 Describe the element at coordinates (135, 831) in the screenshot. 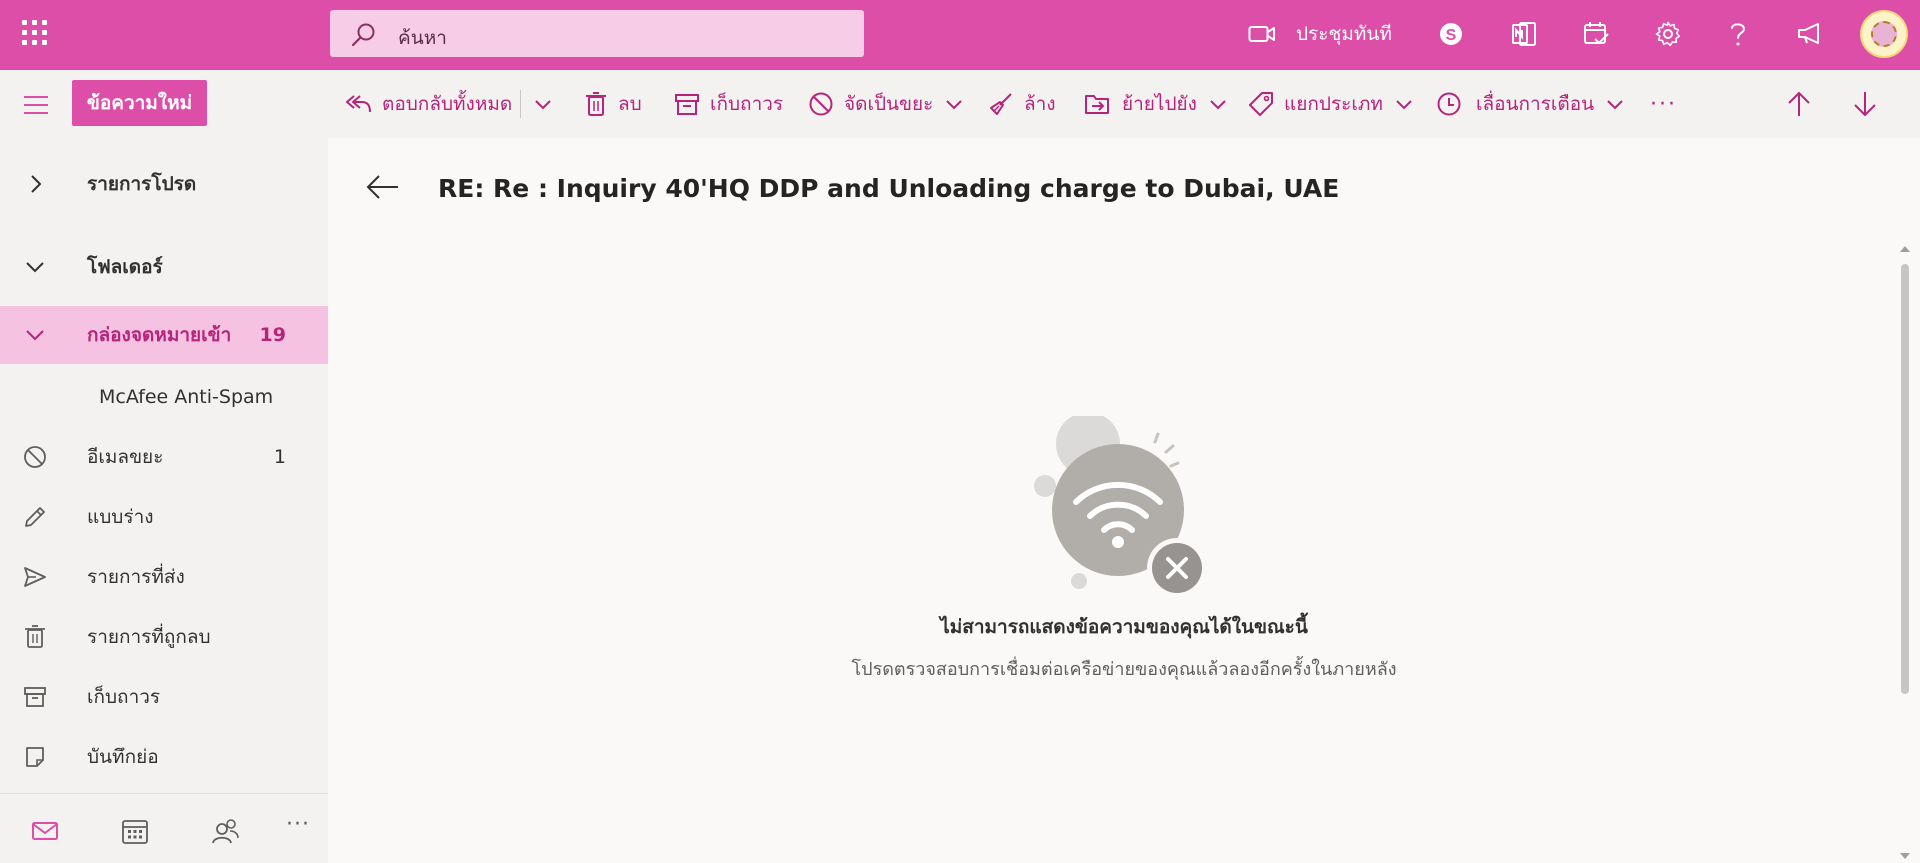

I see `calendar-icon` at that location.